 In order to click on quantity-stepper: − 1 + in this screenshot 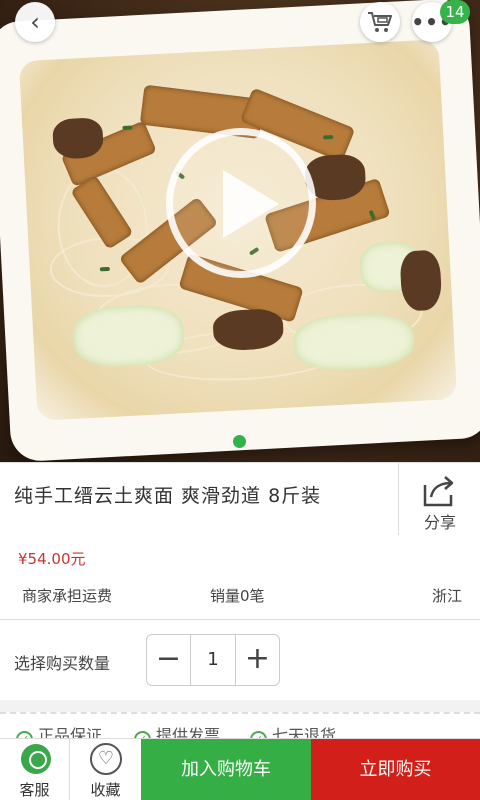, I will do `click(213, 660)`.